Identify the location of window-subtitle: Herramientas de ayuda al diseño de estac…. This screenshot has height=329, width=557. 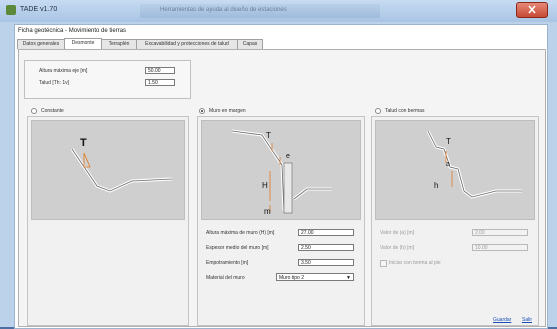
(260, 11).